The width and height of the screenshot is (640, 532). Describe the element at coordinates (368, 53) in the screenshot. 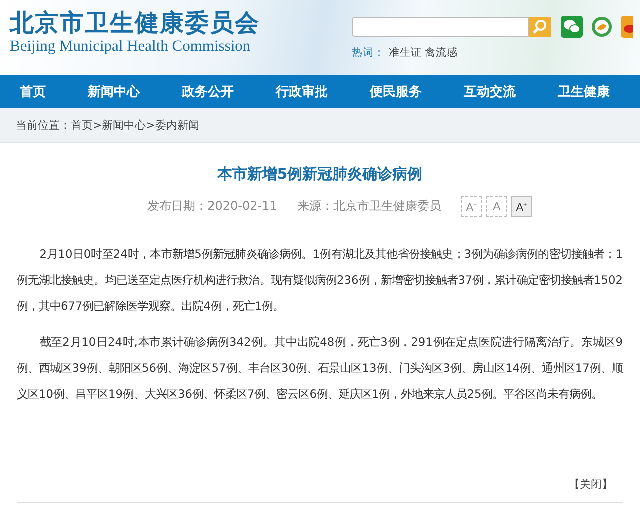

I see `hot-words-label: 热词：` at that location.